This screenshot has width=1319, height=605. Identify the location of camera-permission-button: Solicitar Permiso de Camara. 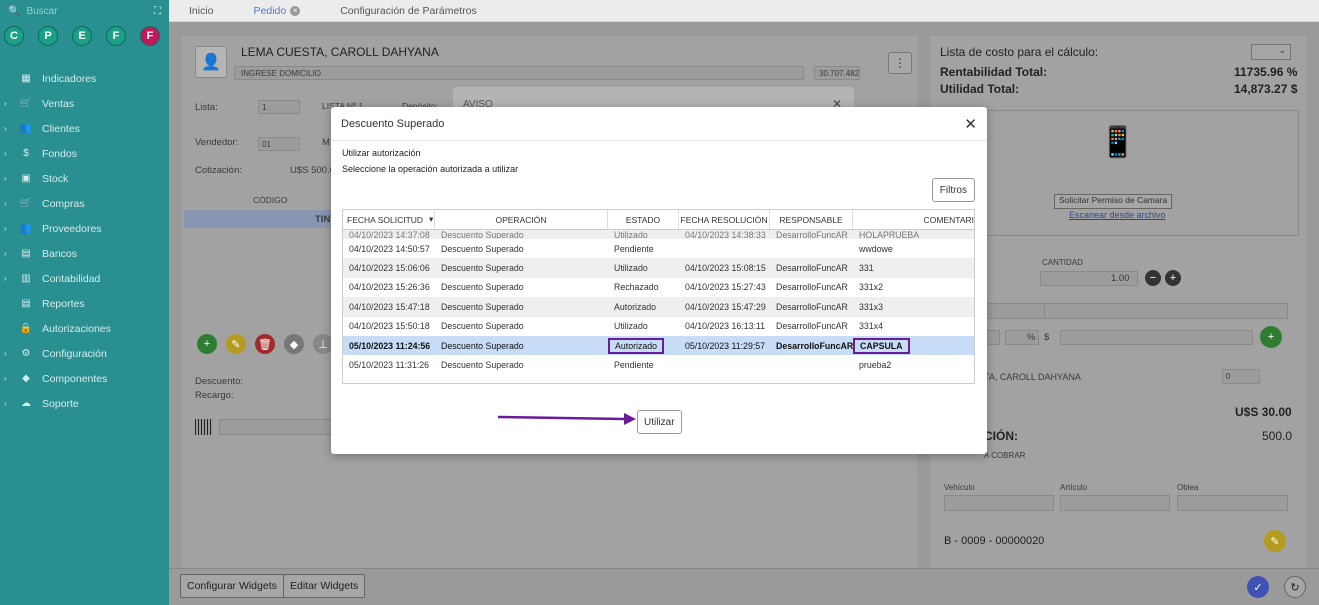
(1113, 201).